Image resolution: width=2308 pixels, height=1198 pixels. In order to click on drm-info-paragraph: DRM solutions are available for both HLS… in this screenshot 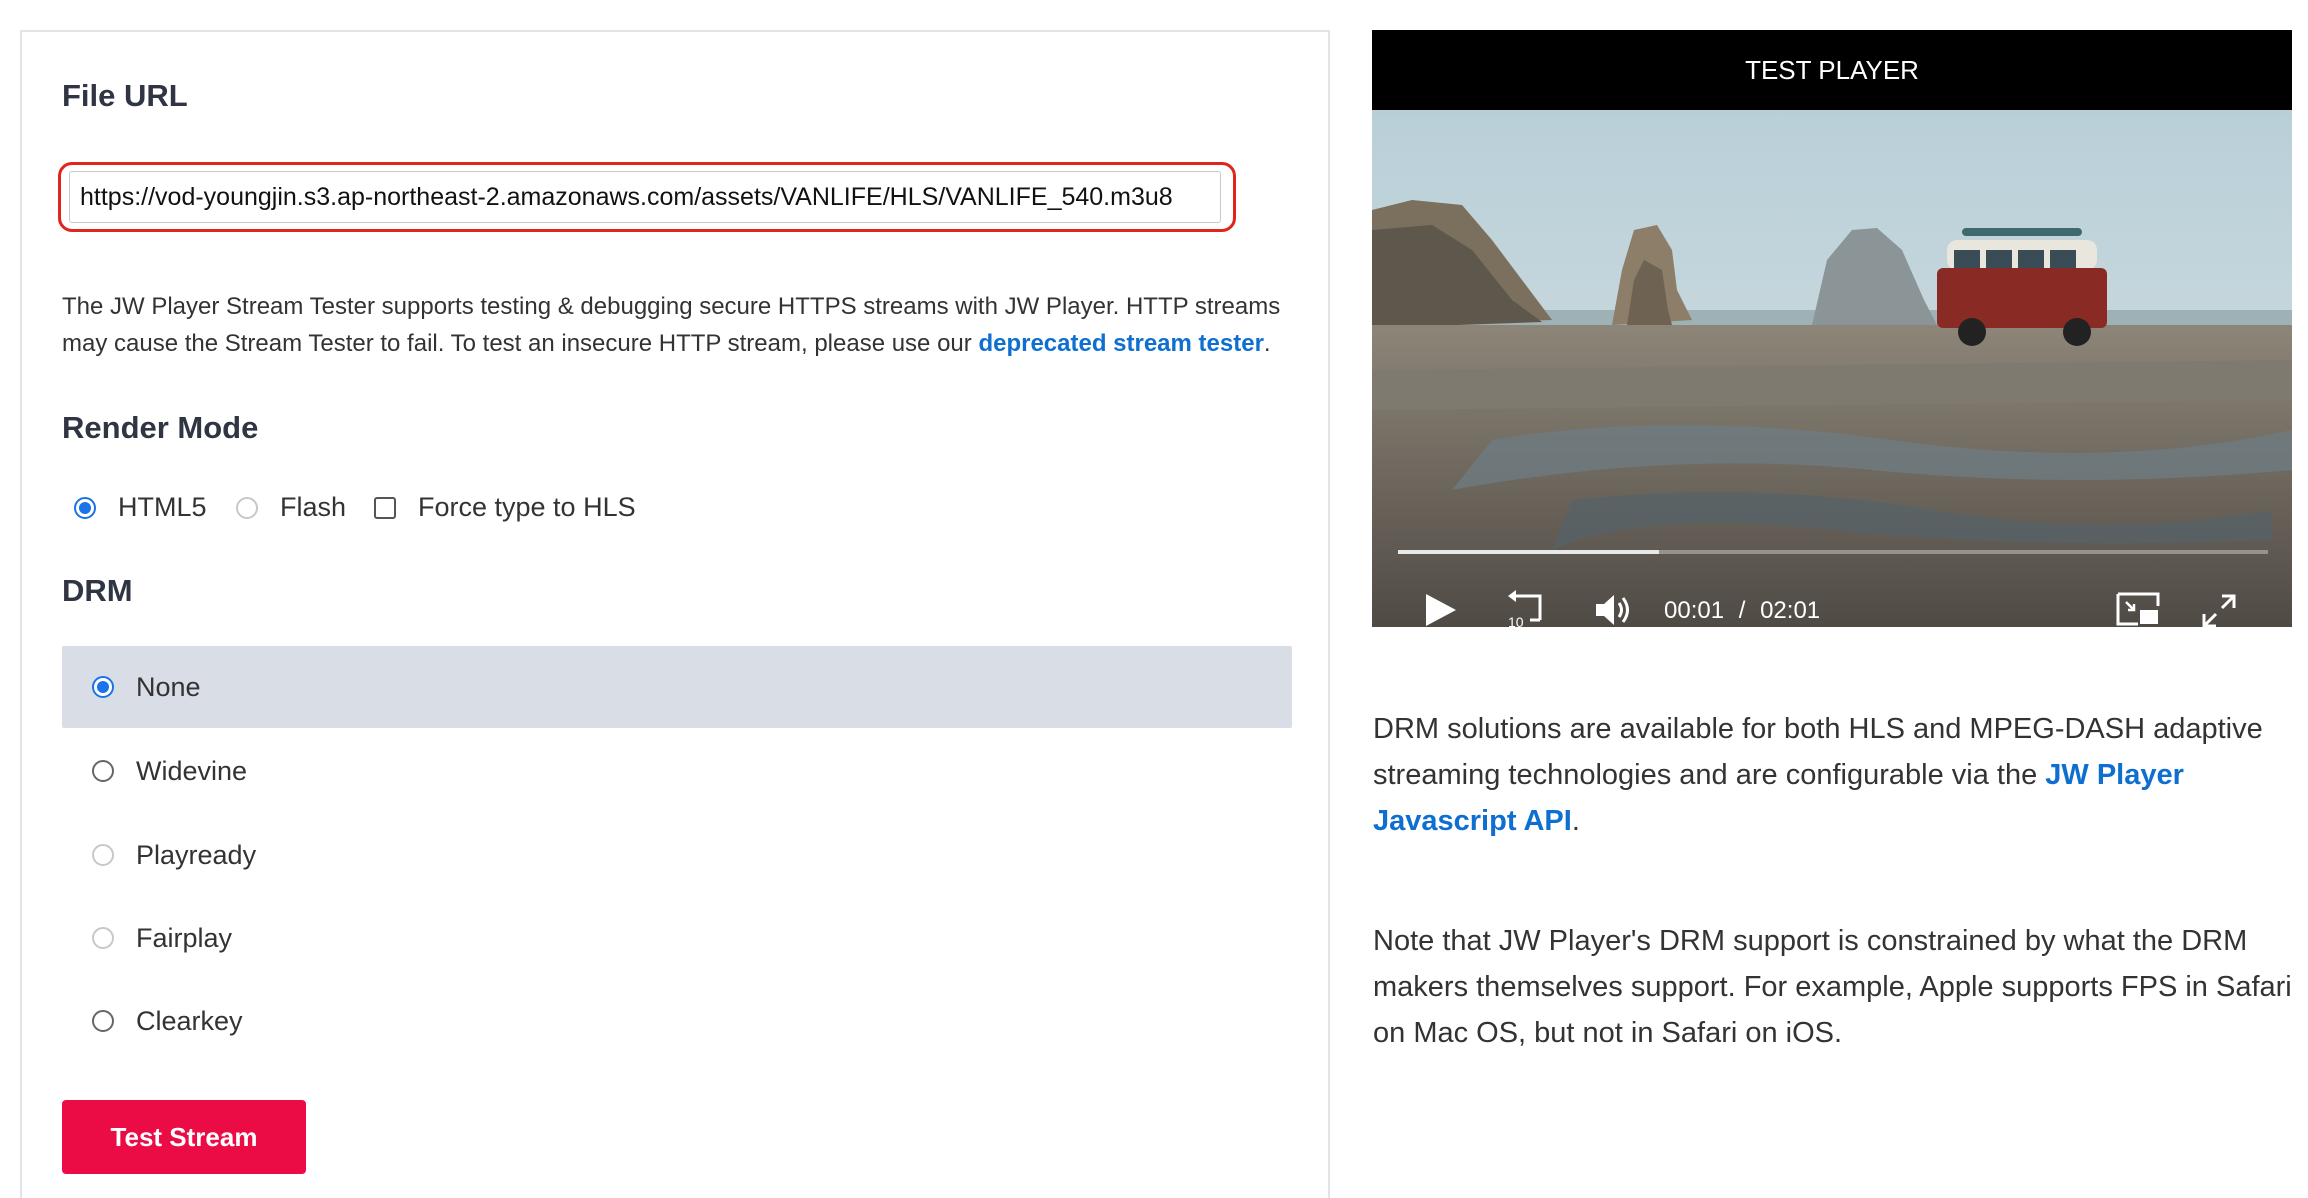, I will do `click(1833, 775)`.